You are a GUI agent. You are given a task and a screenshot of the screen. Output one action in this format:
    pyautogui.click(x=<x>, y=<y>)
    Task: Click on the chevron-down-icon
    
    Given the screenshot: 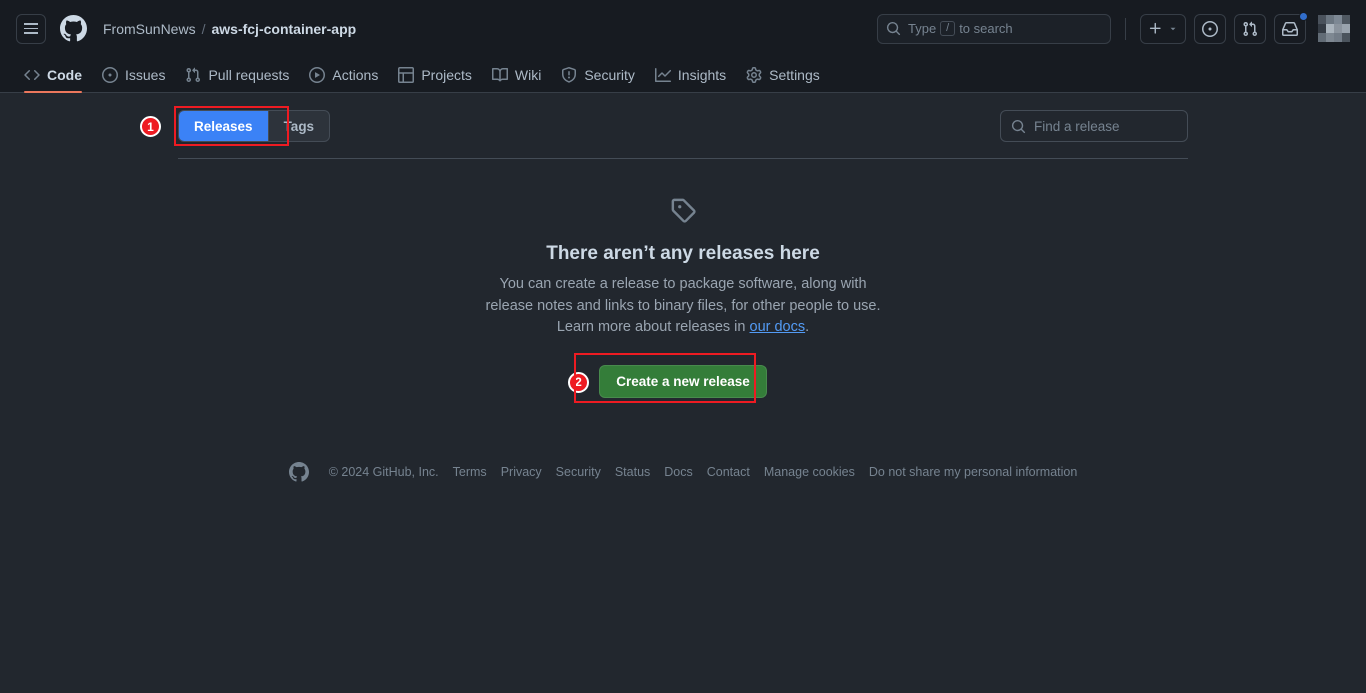 What is the action you would take?
    pyautogui.click(x=1173, y=28)
    